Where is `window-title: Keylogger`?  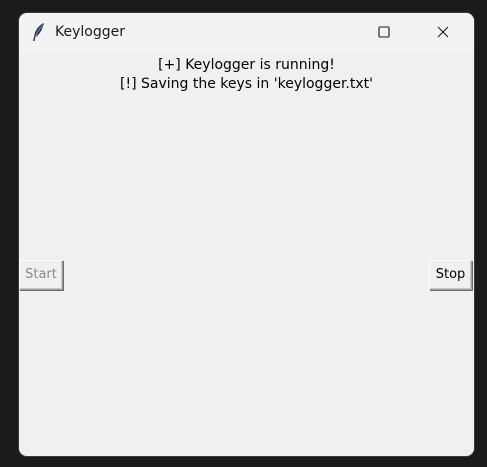 window-title: Keylogger is located at coordinates (90, 32).